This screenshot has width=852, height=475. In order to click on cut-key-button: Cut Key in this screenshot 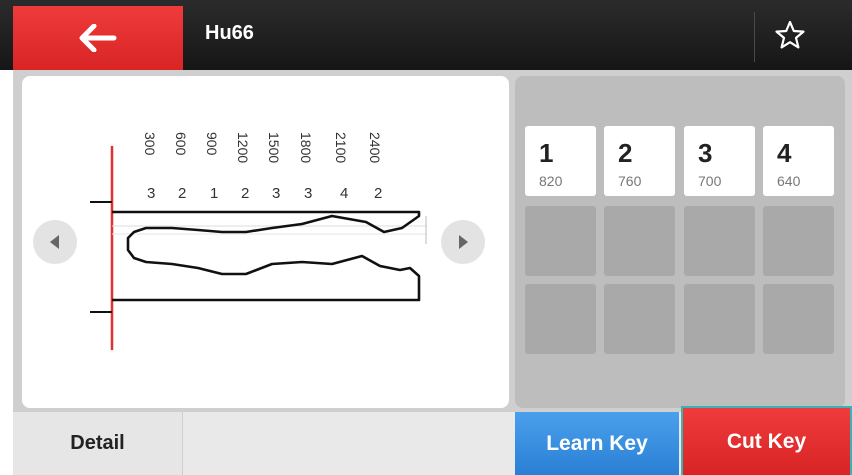, I will do `click(766, 440)`.